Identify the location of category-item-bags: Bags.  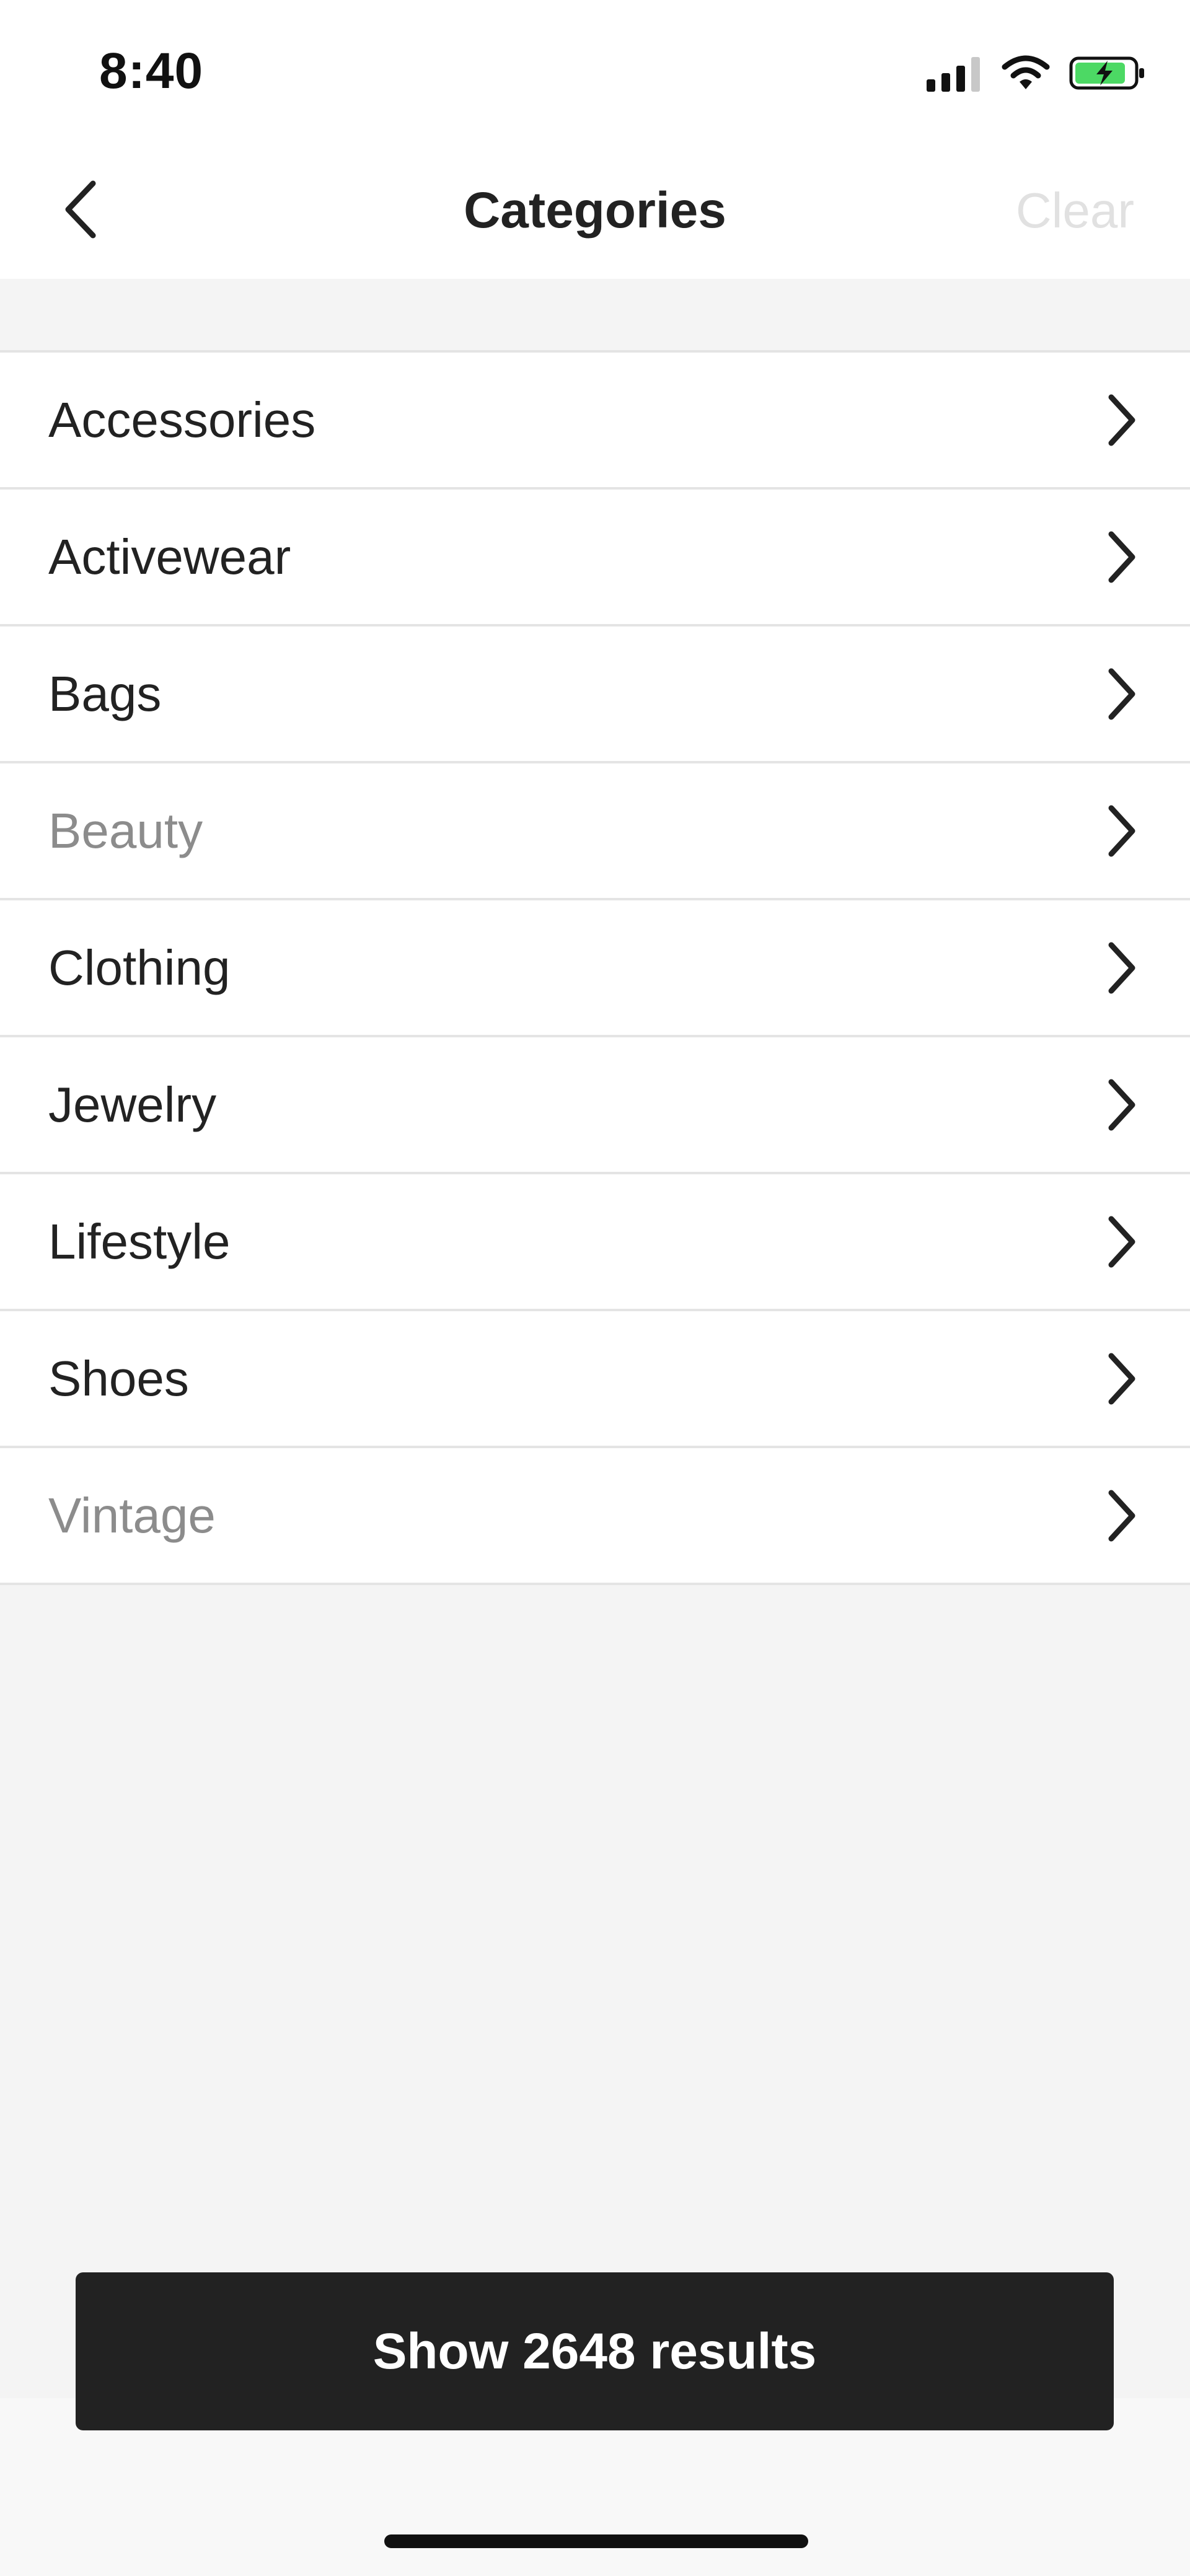
(595, 694).